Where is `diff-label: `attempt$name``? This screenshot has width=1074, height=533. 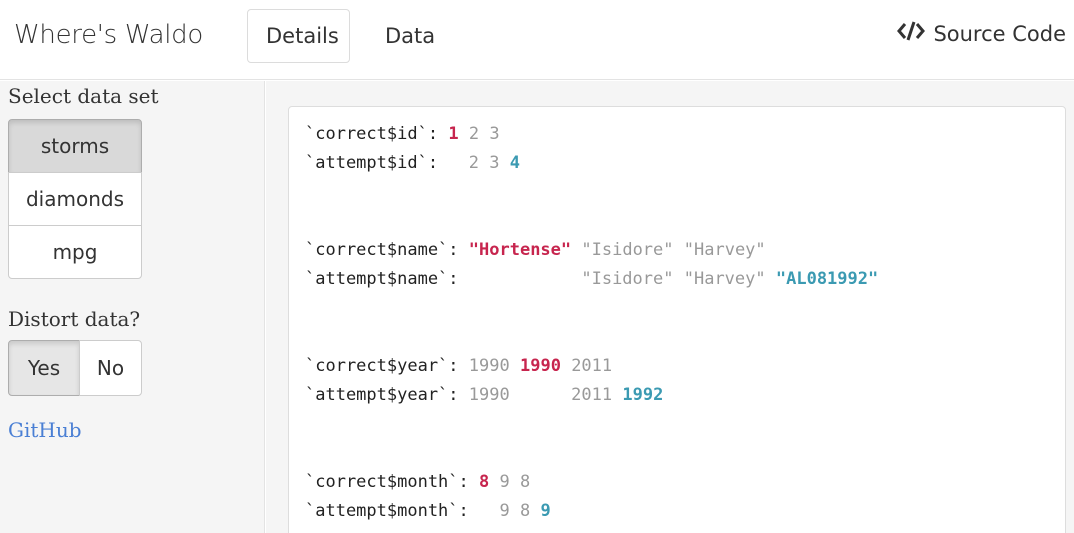 diff-label: `attempt$name` is located at coordinates (377, 279).